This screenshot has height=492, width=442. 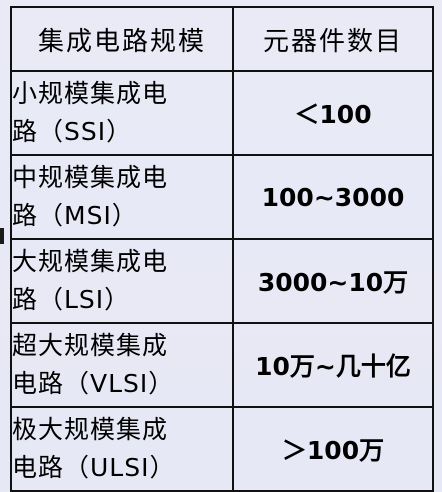 I want to click on header-component-count: 元器件数目, so click(x=333, y=39).